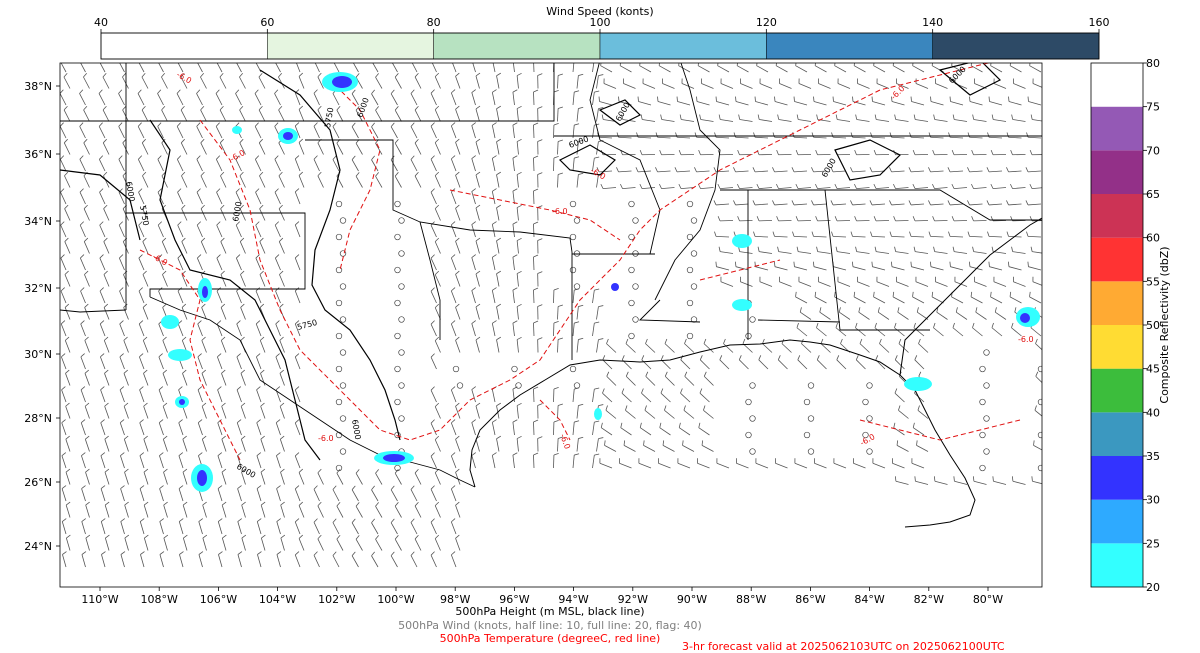 The width and height of the screenshot is (1200, 653). I want to click on latitude-tick-label: 32°N, so click(38, 288).